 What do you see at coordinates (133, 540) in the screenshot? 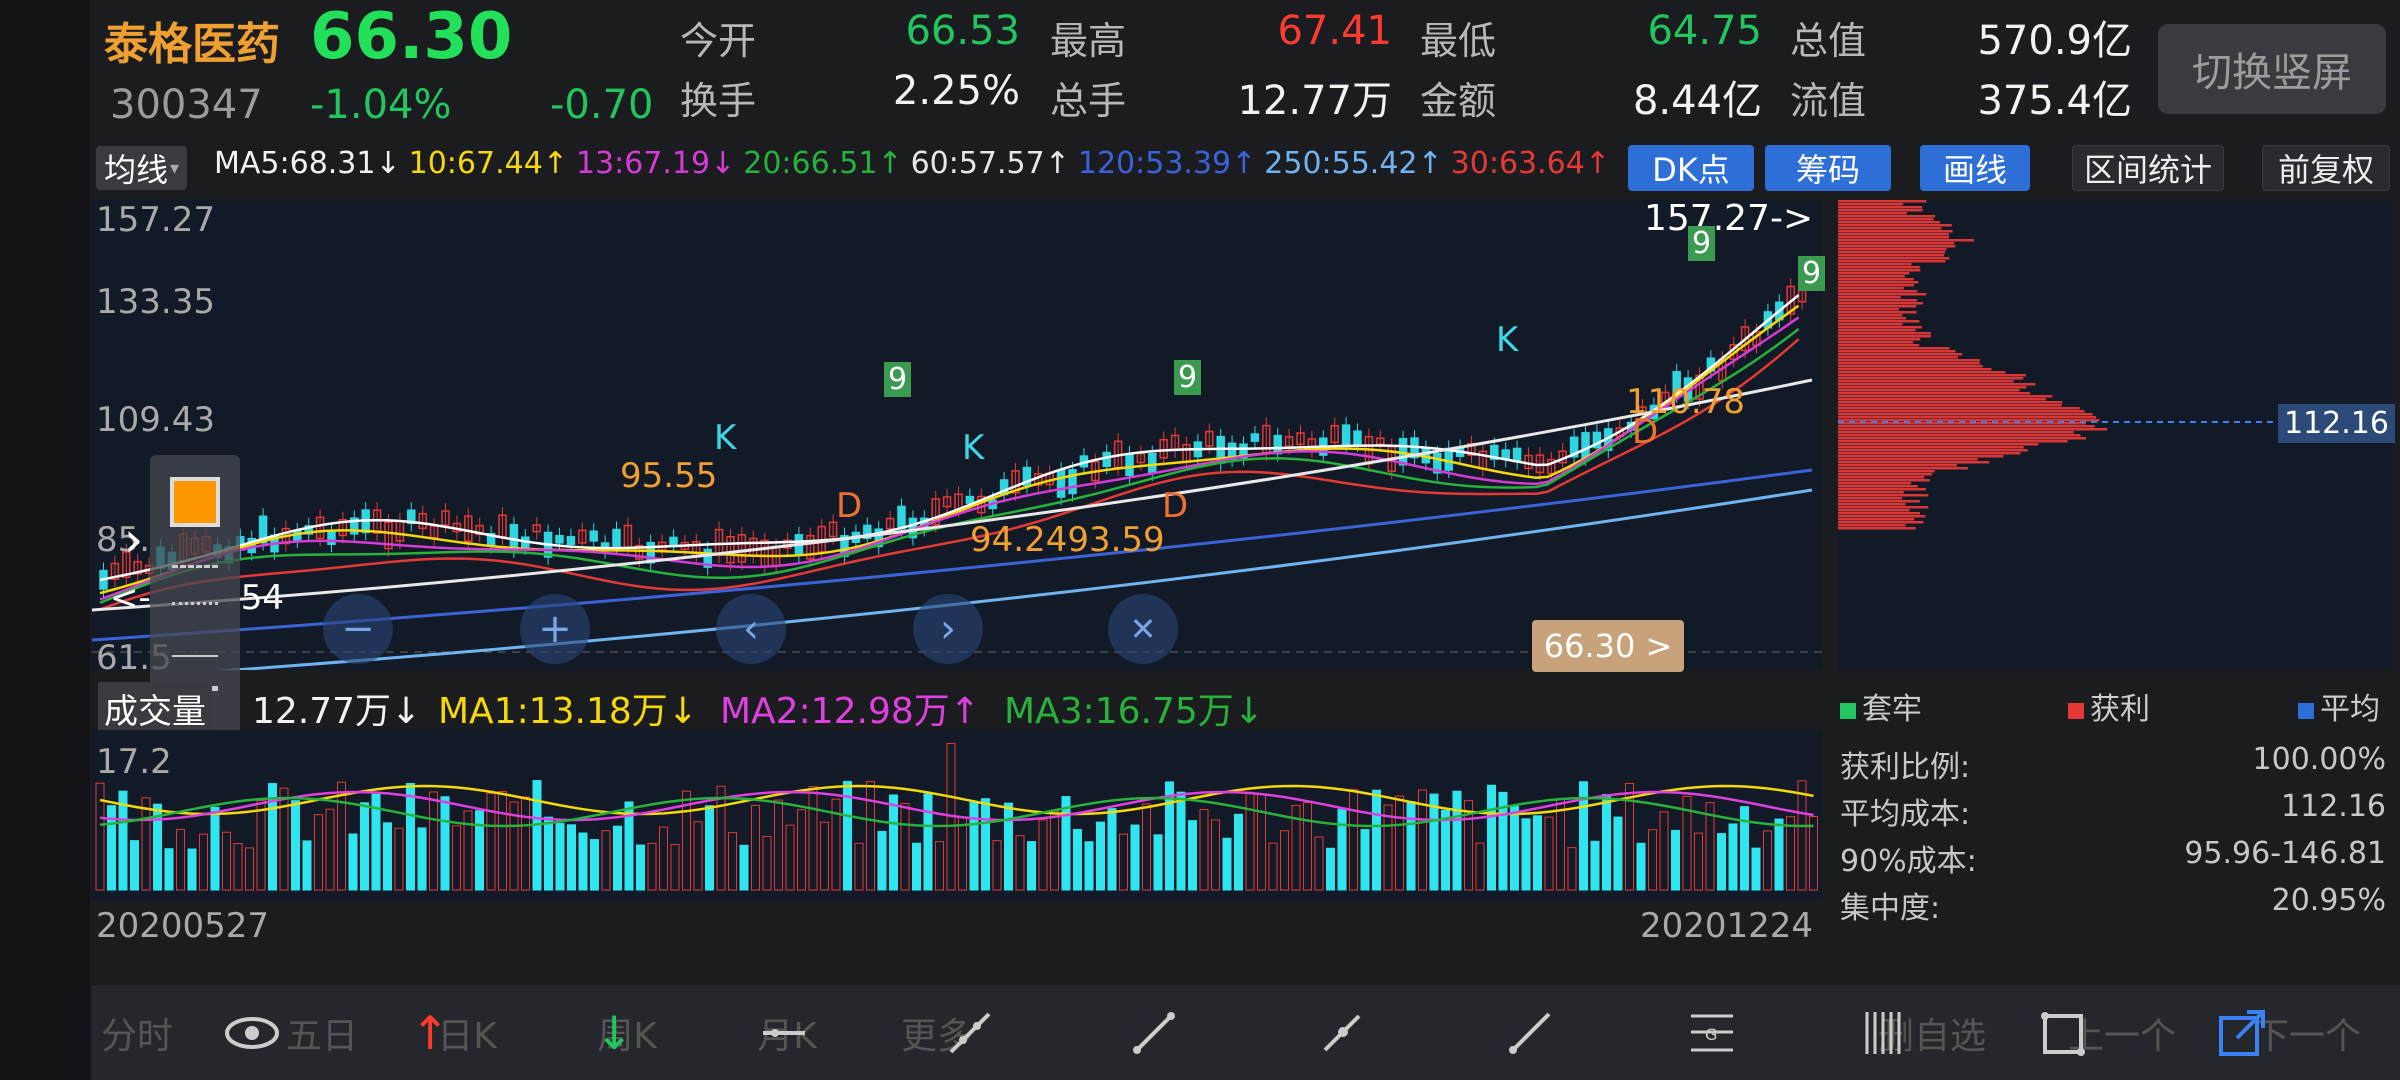
I see `expand-left-icon: ›` at bounding box center [133, 540].